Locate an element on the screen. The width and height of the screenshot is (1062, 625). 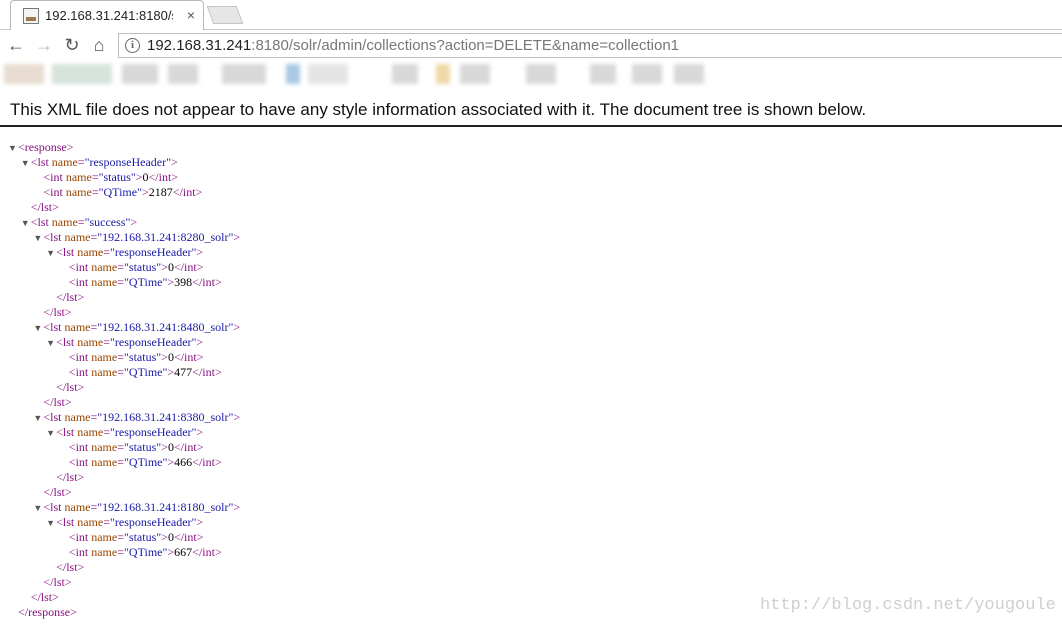
xml-line: ▼<lst name="192.168.31.241:8280_solr"> is located at coordinates (136, 237).